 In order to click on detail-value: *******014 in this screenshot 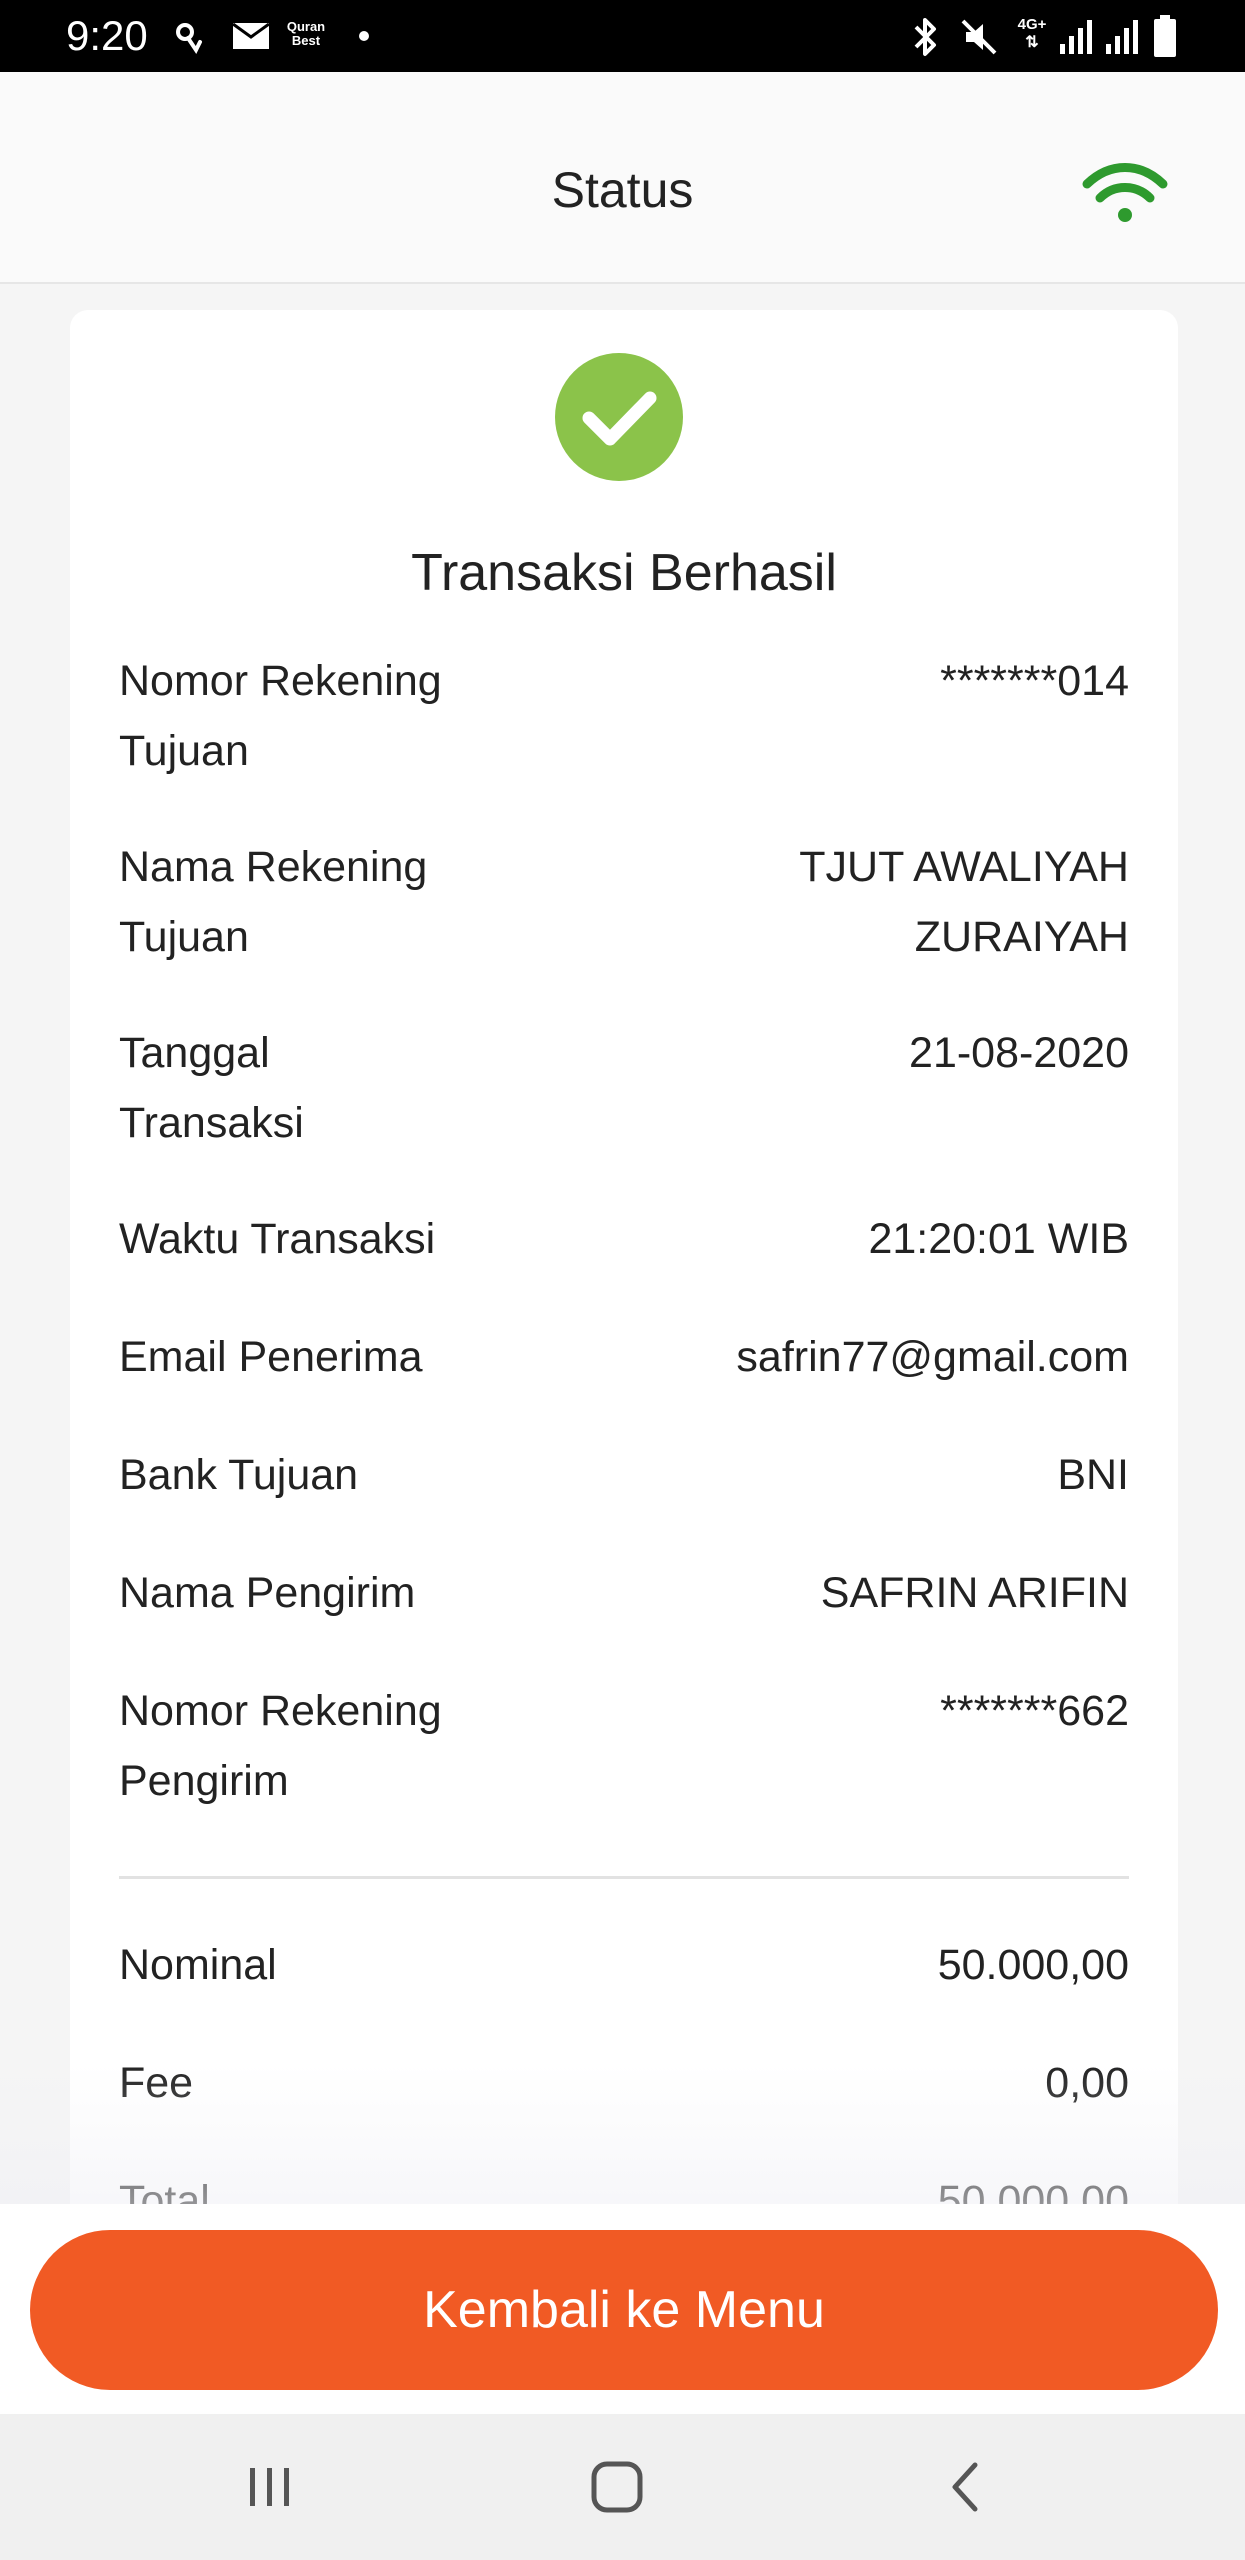, I will do `click(1034, 681)`.